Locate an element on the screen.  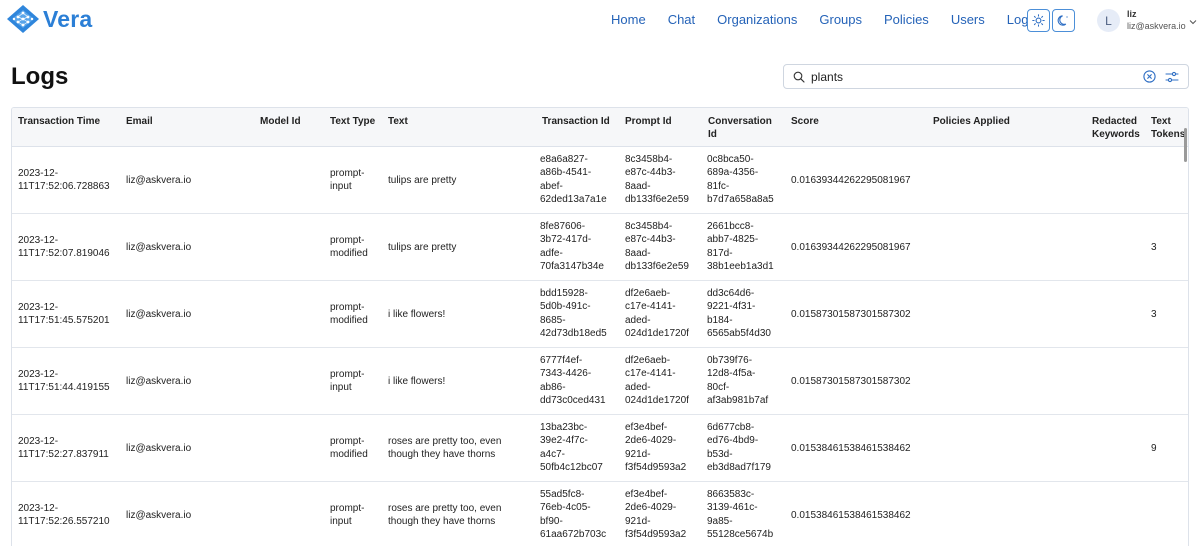
sun-icon is located at coordinates (1038, 20).